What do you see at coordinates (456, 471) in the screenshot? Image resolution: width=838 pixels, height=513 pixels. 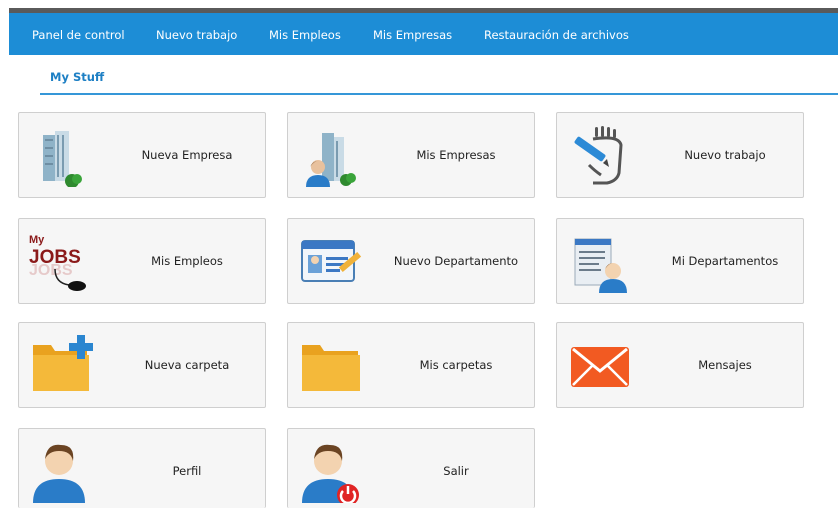 I see `tile-label: Salir` at bounding box center [456, 471].